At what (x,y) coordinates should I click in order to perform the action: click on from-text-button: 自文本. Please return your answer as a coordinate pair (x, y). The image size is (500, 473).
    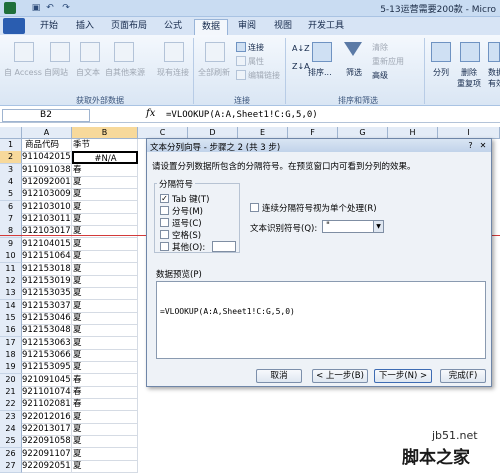
    Looking at the image, I should click on (88, 72).